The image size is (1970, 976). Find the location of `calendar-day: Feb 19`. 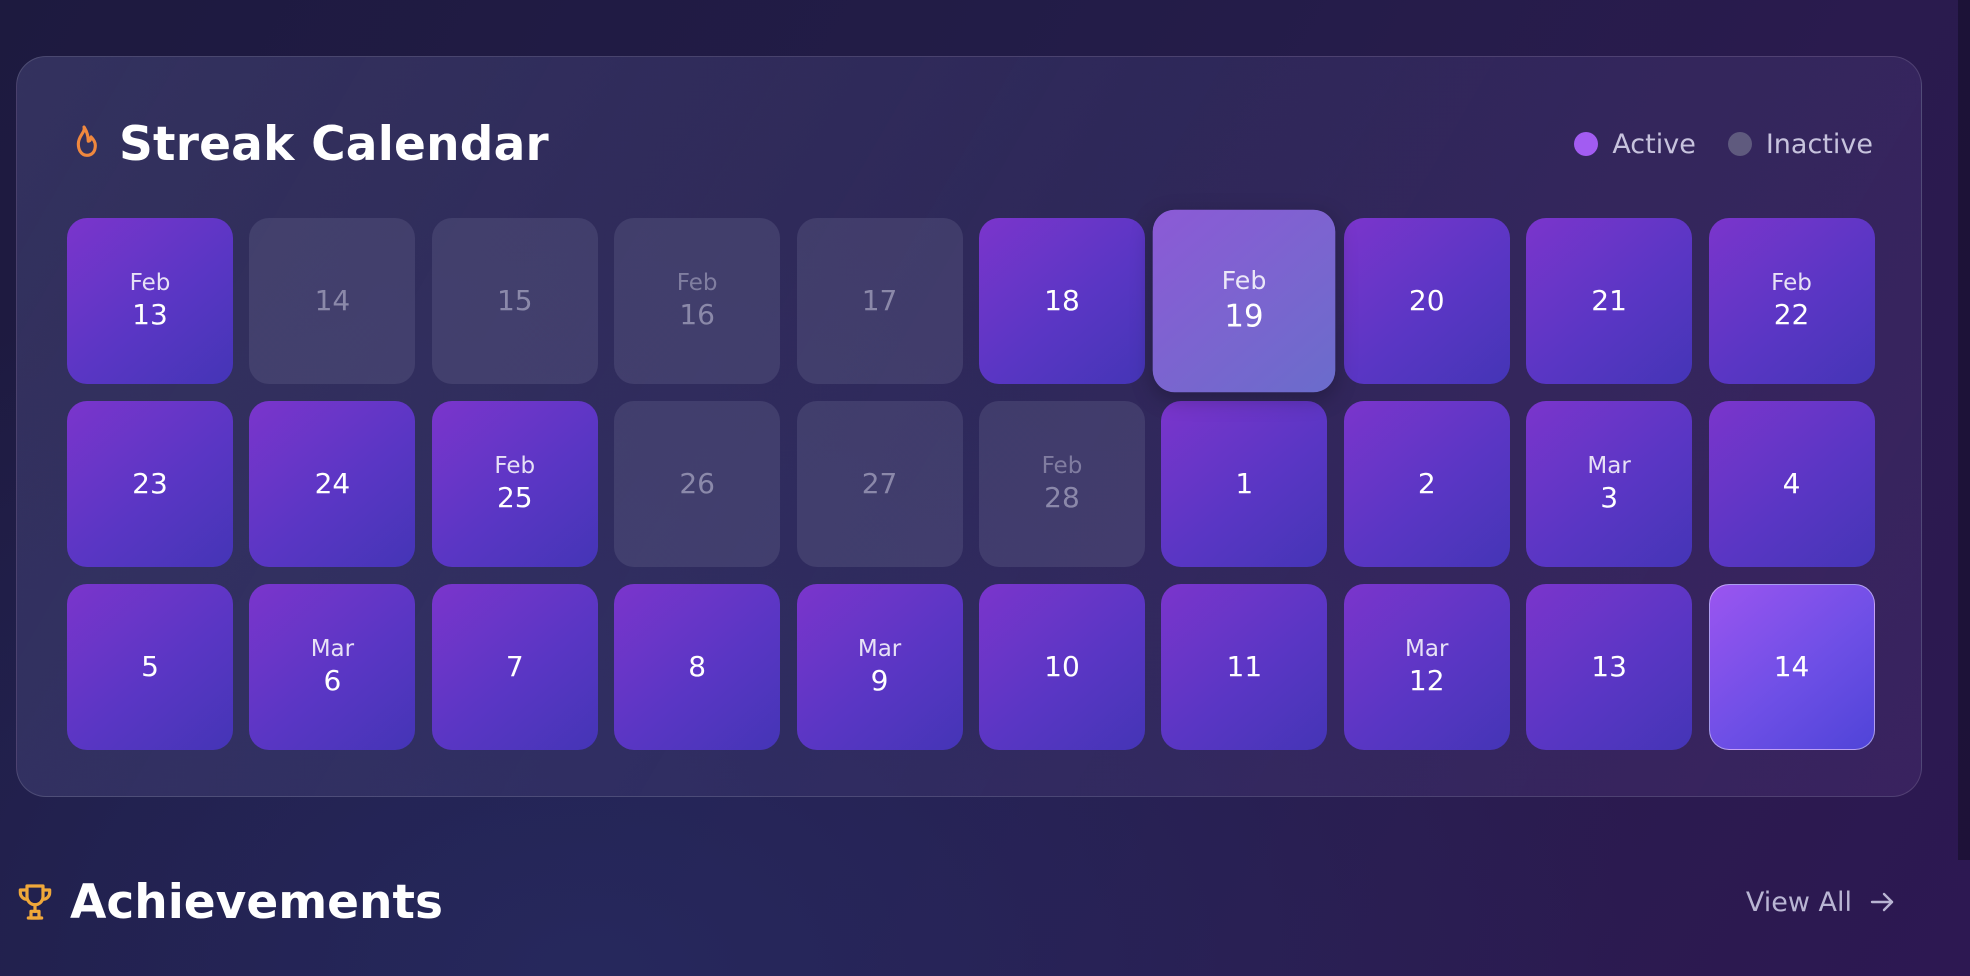

calendar-day: Feb 19 is located at coordinates (1244, 301).